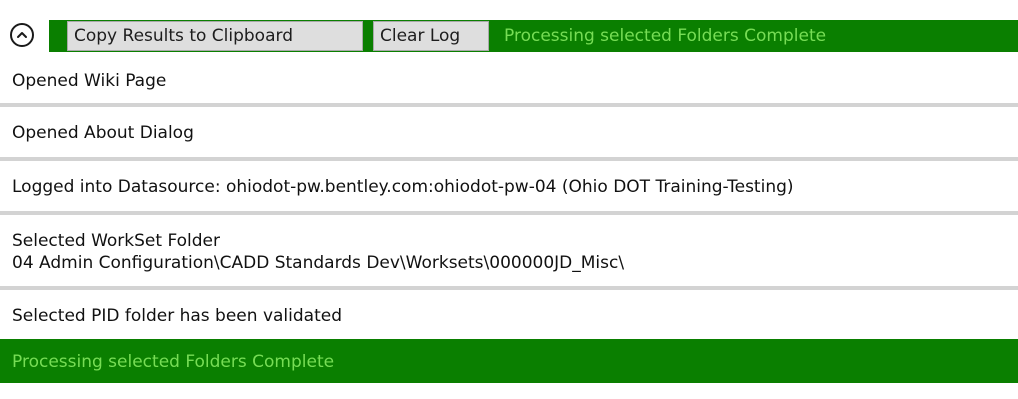  What do you see at coordinates (509, 314) in the screenshot?
I see `log-entry: Selected PID folder has been validated` at bounding box center [509, 314].